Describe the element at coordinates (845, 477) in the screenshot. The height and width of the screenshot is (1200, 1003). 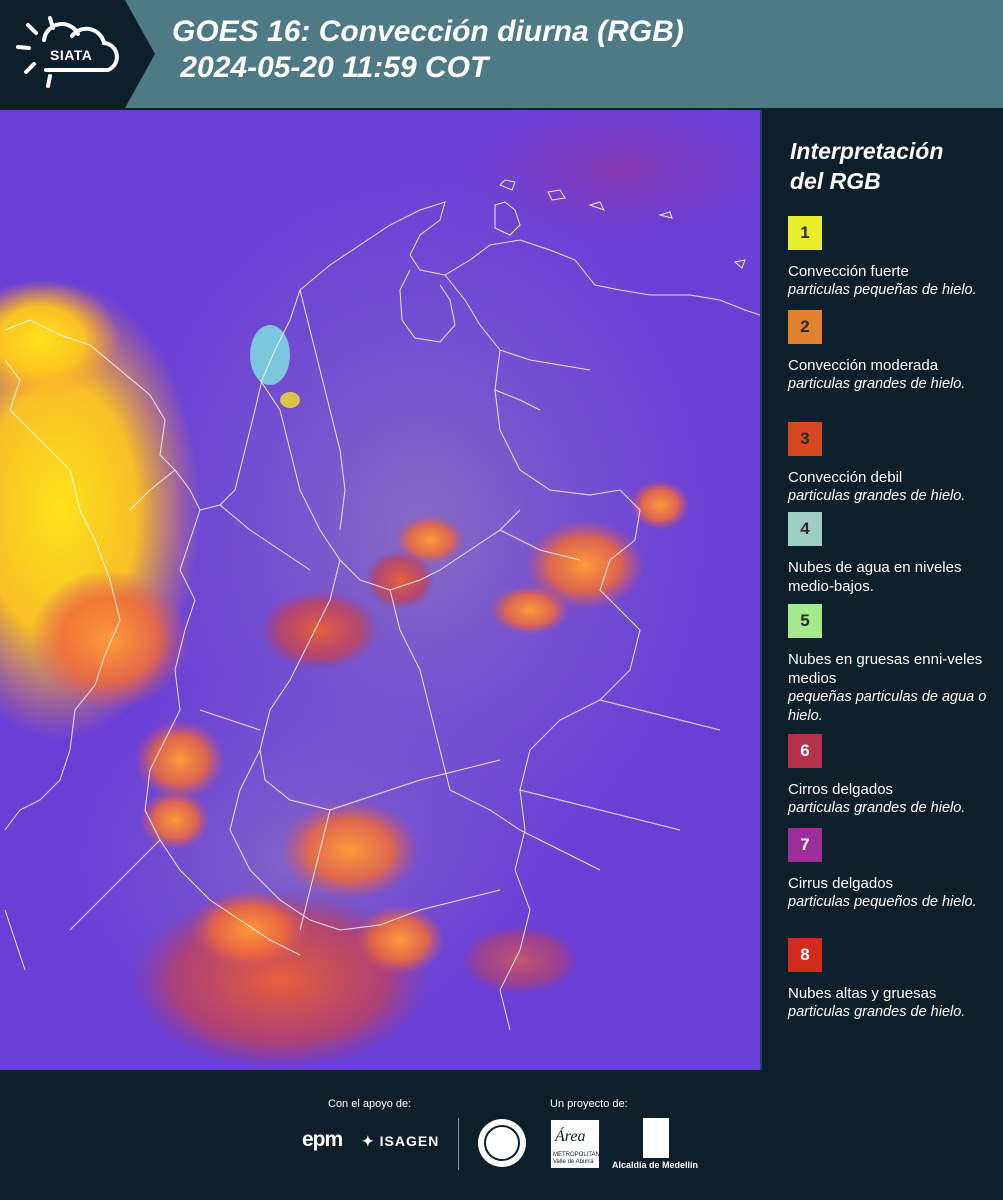
I see `legend-label: Convección debil` at that location.